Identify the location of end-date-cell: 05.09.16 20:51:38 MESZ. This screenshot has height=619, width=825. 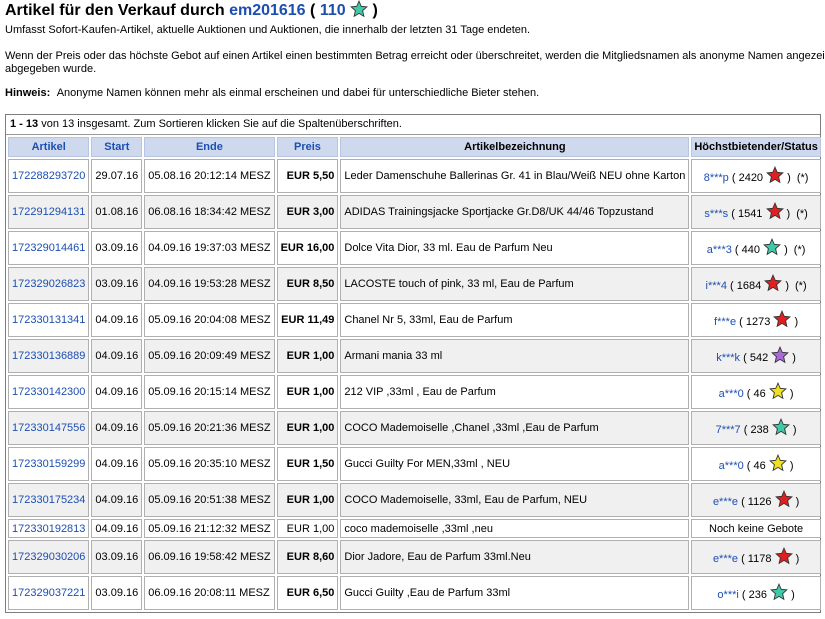
(209, 500).